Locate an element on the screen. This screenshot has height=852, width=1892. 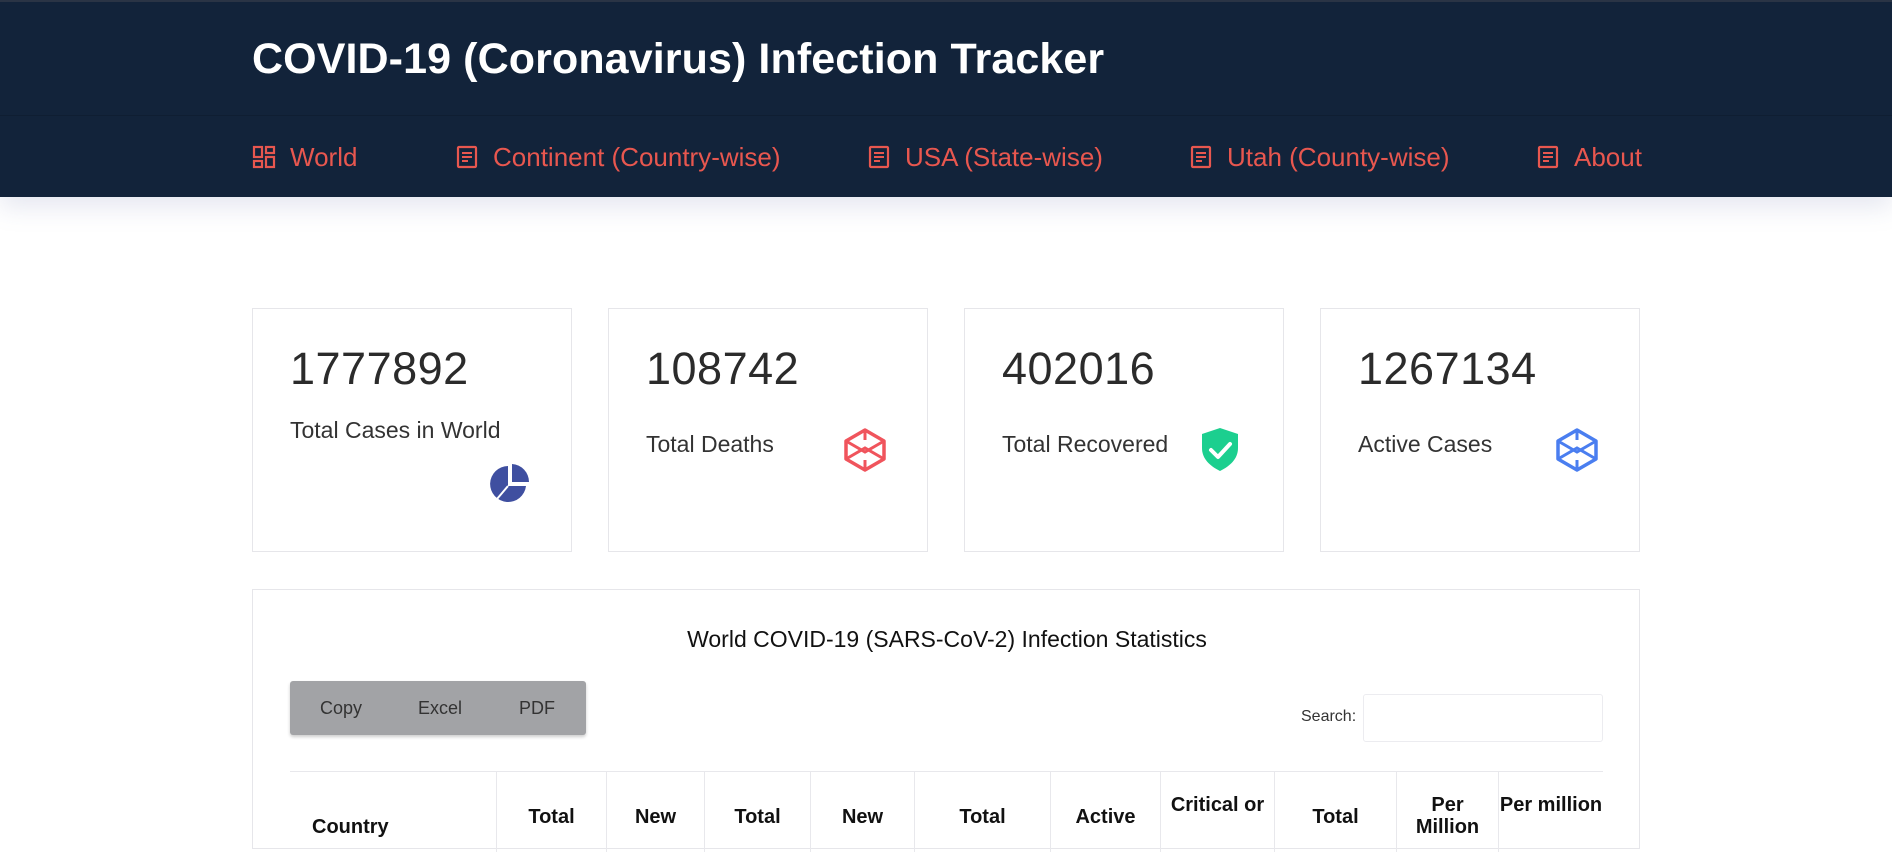
nav-item-about: About is located at coordinates (1589, 157).